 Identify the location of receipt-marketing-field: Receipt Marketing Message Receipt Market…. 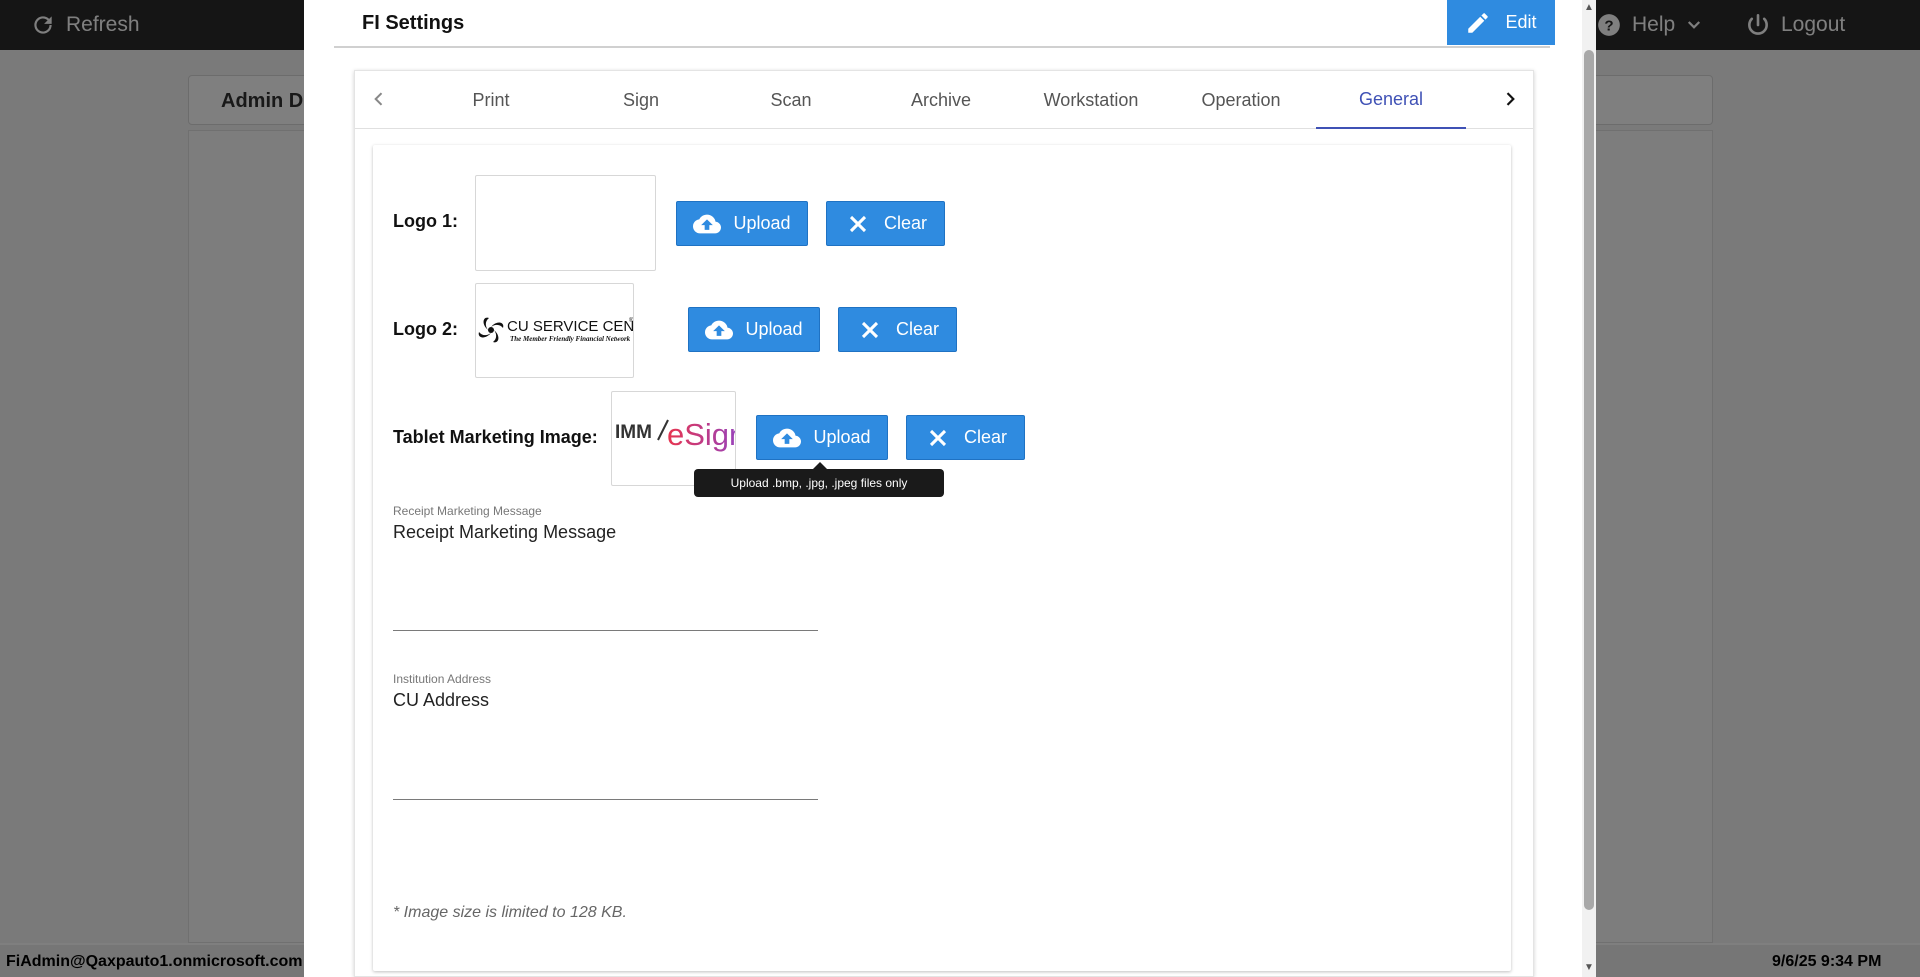
(605, 567).